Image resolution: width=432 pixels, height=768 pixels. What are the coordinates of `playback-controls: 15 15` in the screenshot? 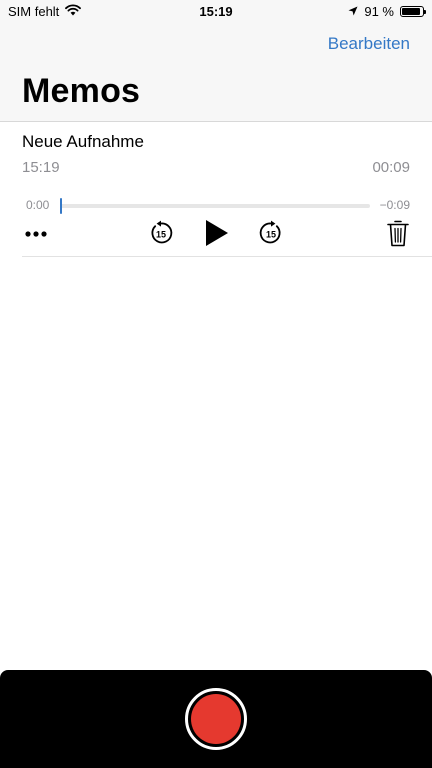 It's located at (216, 234).